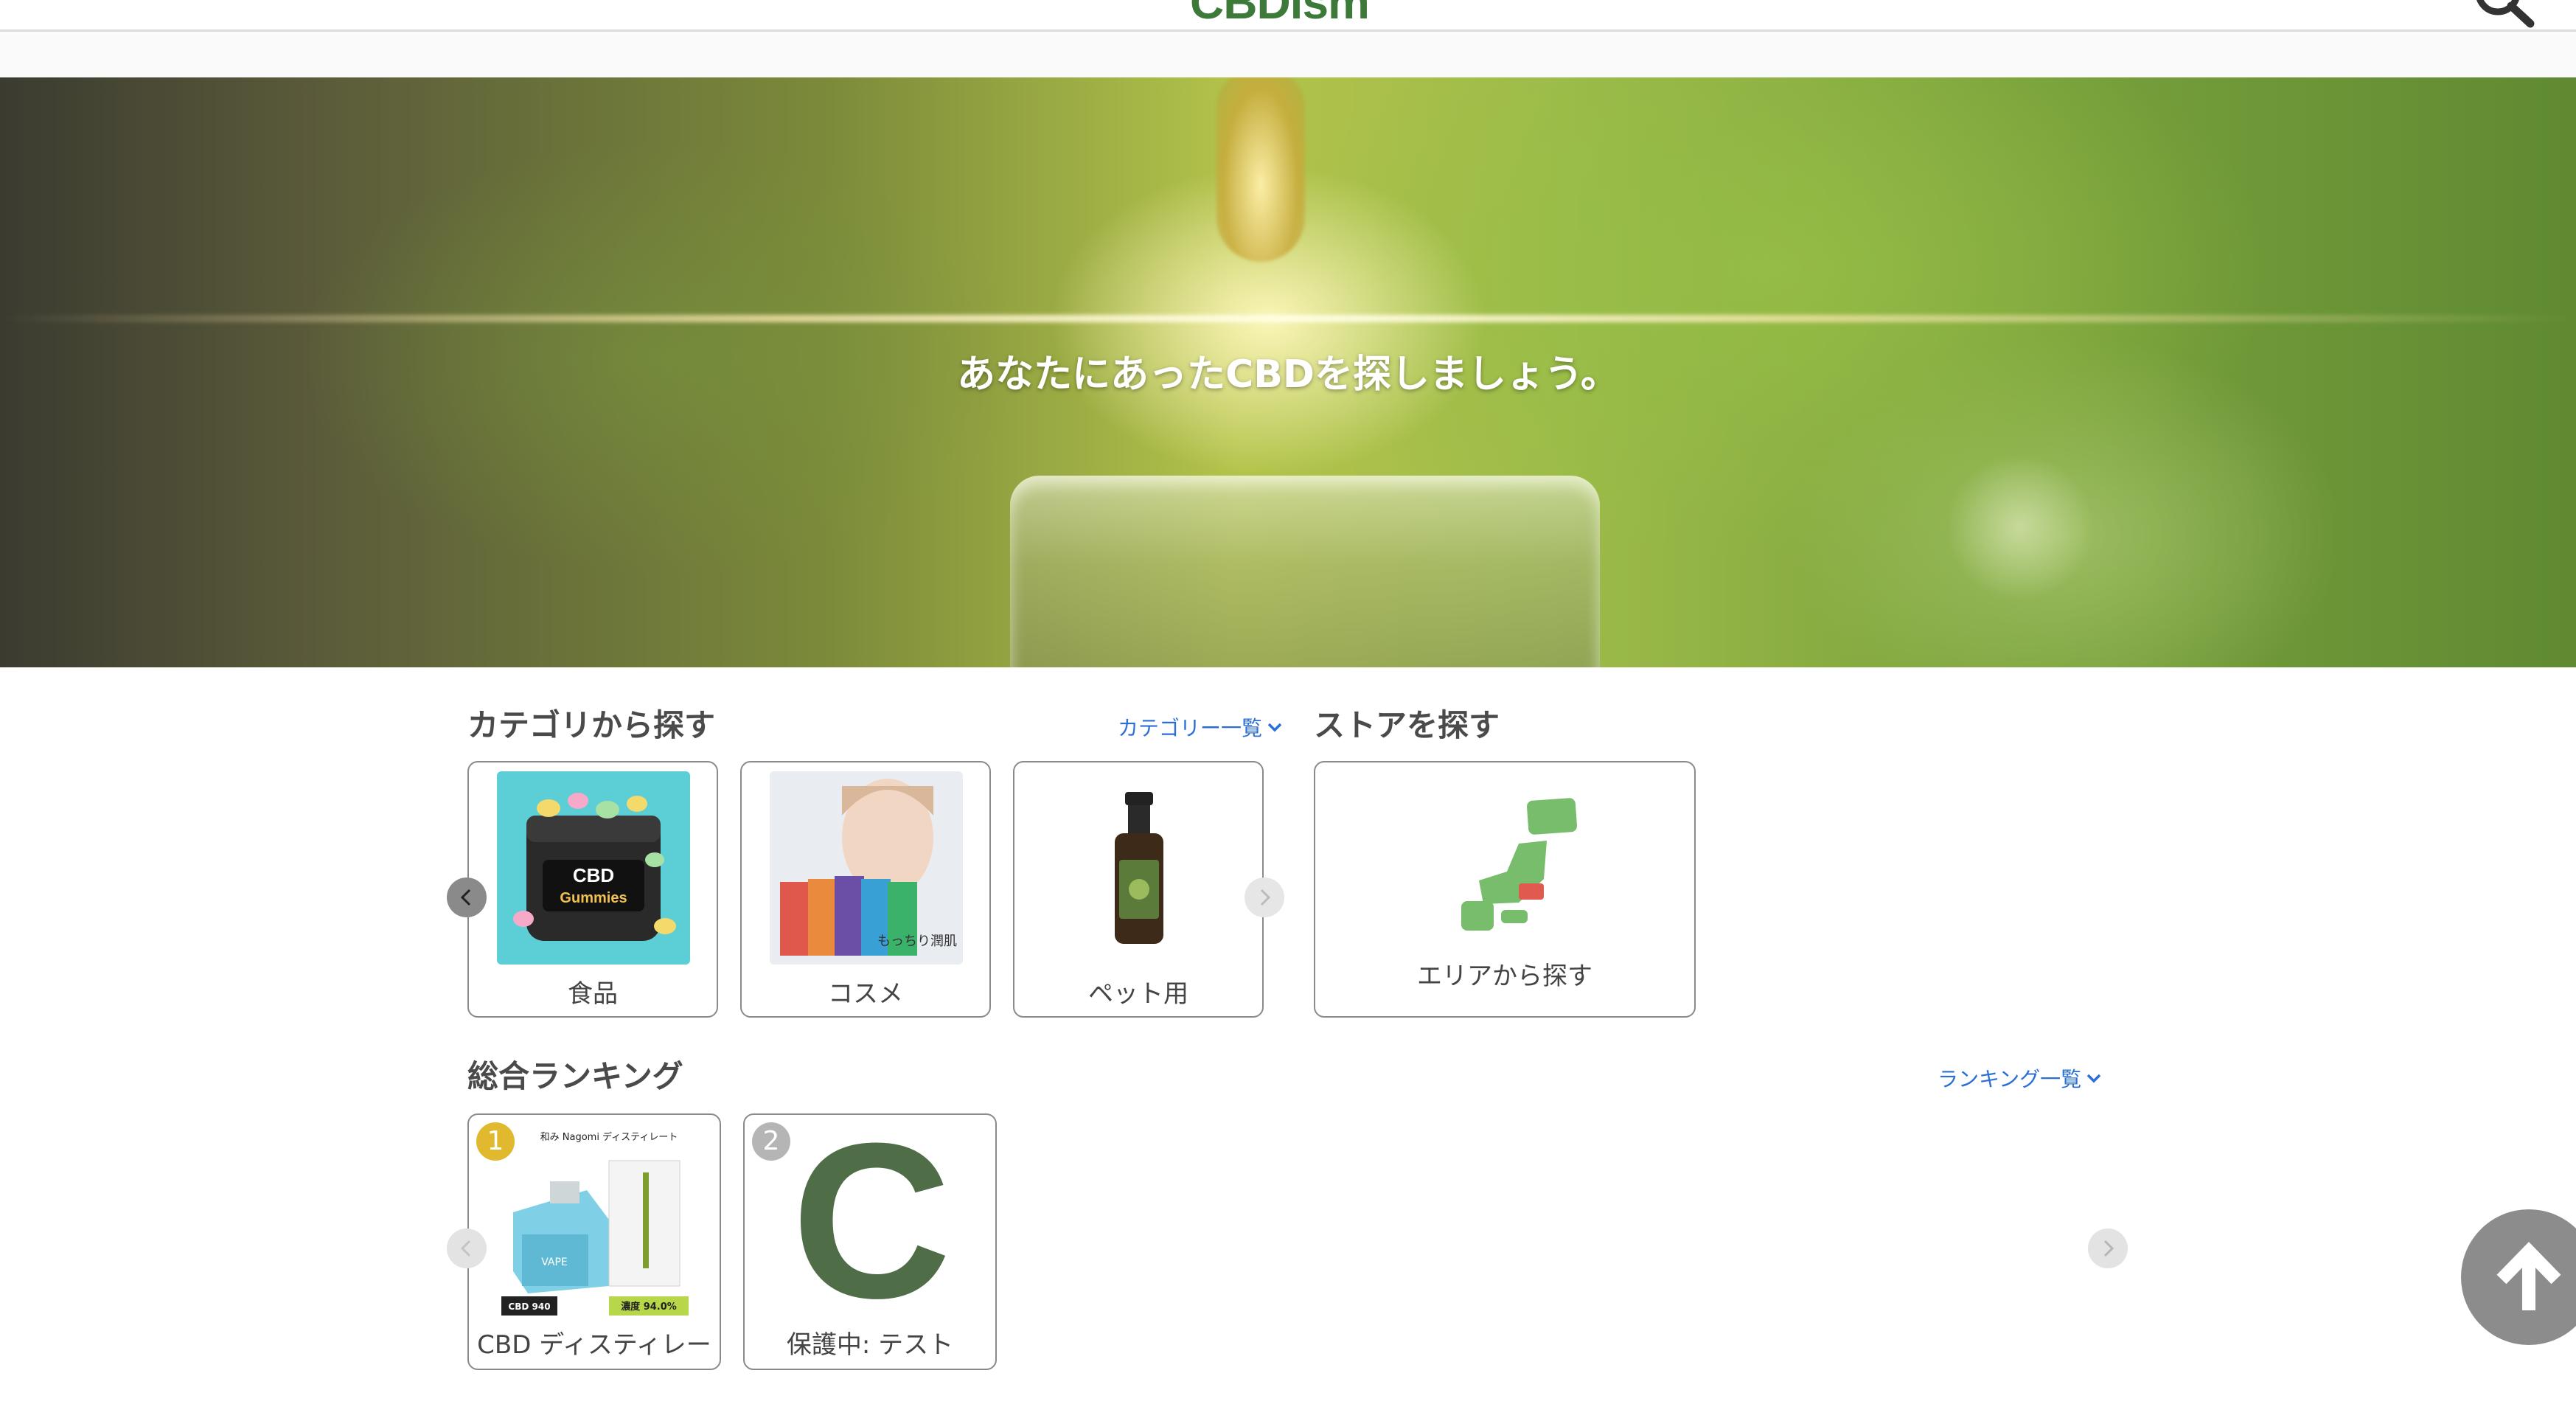  I want to click on ranking-card-2: C 2 保護中: テスト, so click(870, 1241).